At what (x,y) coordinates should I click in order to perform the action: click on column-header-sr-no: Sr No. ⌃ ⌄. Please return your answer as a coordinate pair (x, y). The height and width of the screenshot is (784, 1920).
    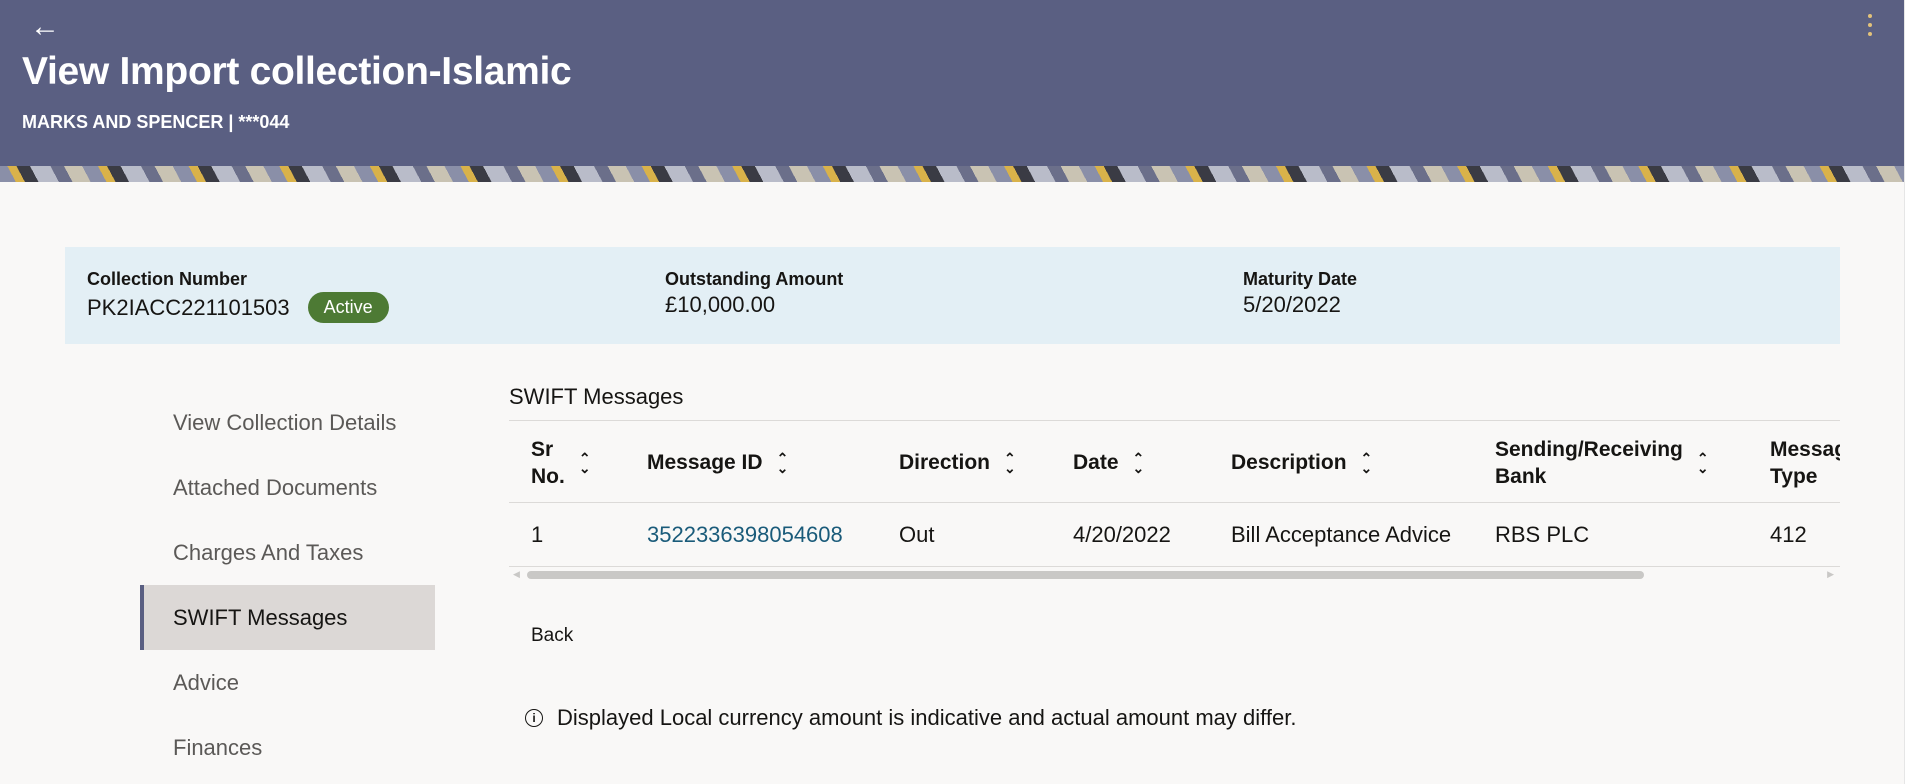
    Looking at the image, I should click on (561, 462).